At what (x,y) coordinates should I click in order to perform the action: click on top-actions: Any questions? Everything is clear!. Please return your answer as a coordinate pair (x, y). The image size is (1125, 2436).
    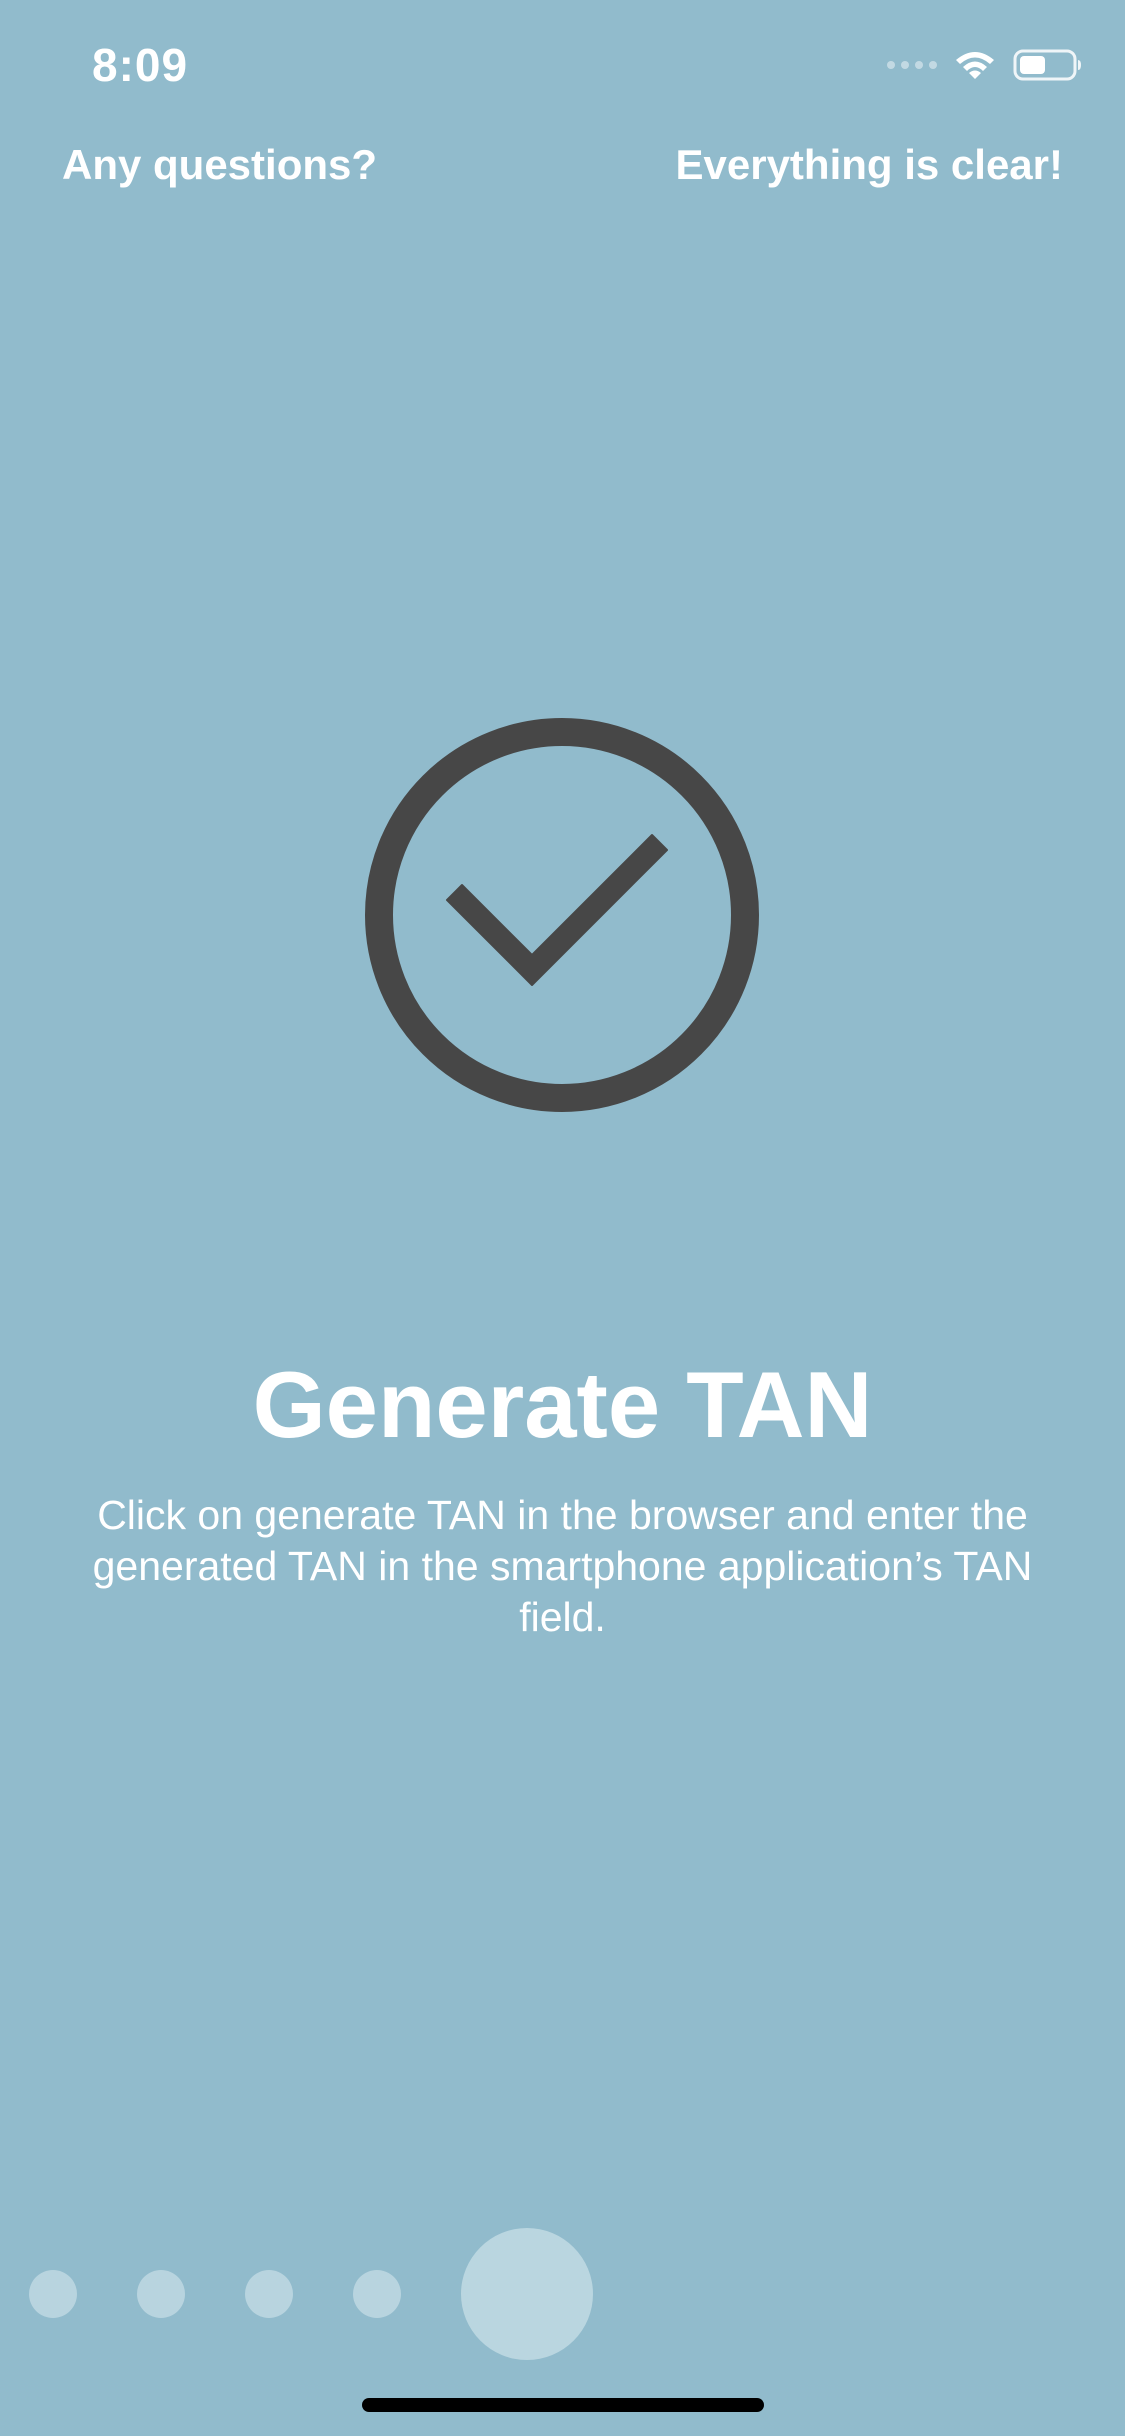
    Looking at the image, I should click on (562, 165).